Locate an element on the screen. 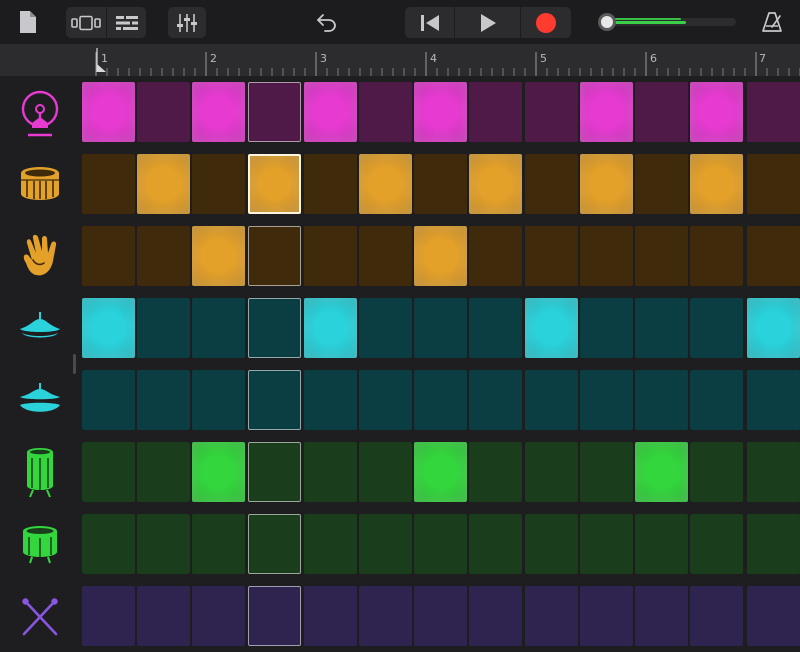 The image size is (800, 652). my-songs-button is located at coordinates (28, 22).